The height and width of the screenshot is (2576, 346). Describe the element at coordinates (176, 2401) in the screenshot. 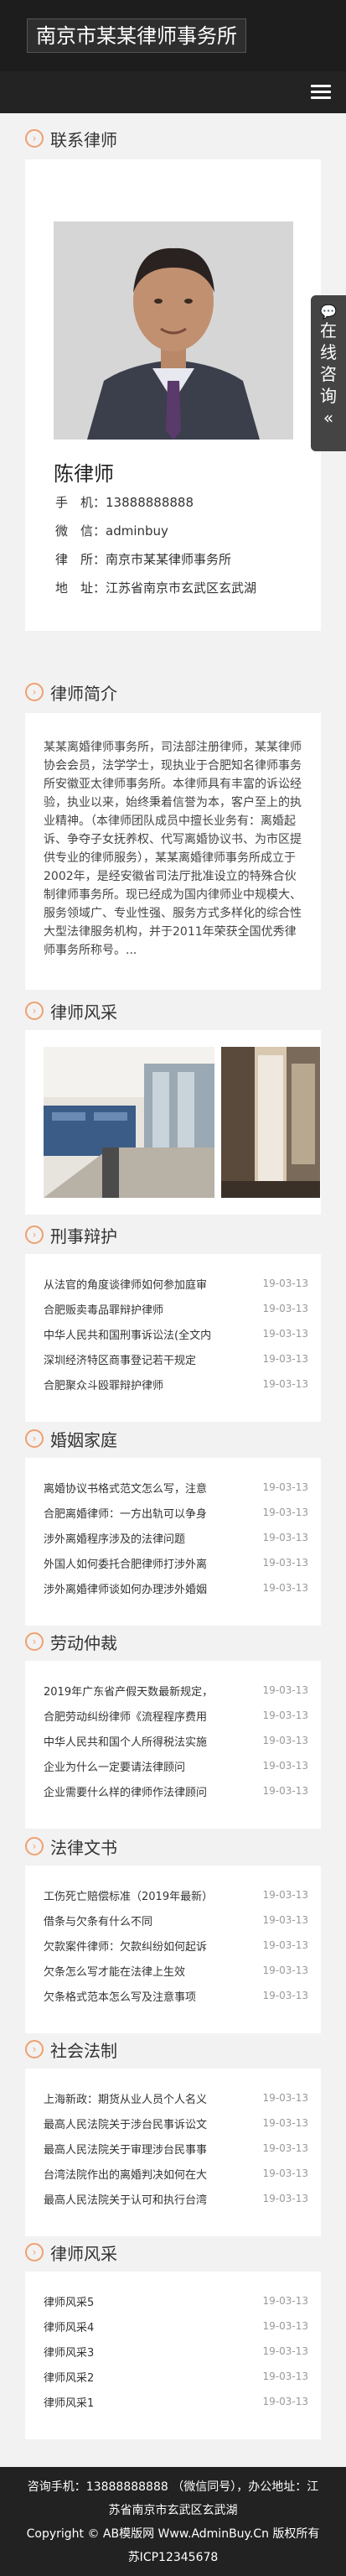

I see `list-item: 律师风采1 19-03-13` at that location.